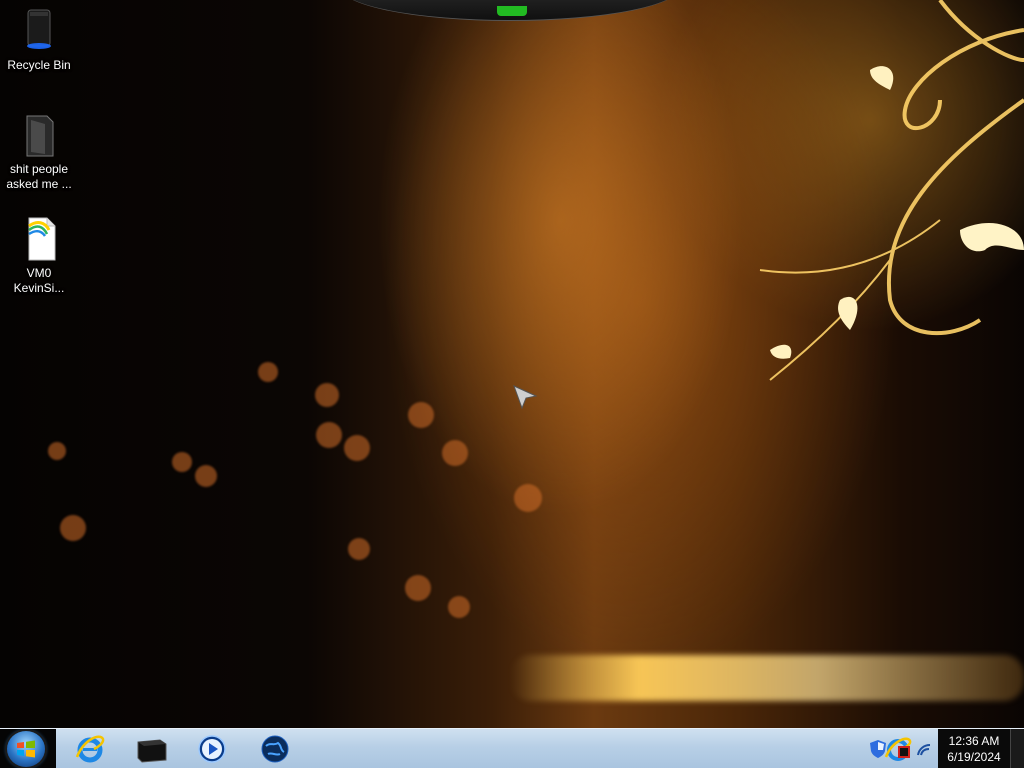  I want to click on black-device-icon, so click(152, 751).